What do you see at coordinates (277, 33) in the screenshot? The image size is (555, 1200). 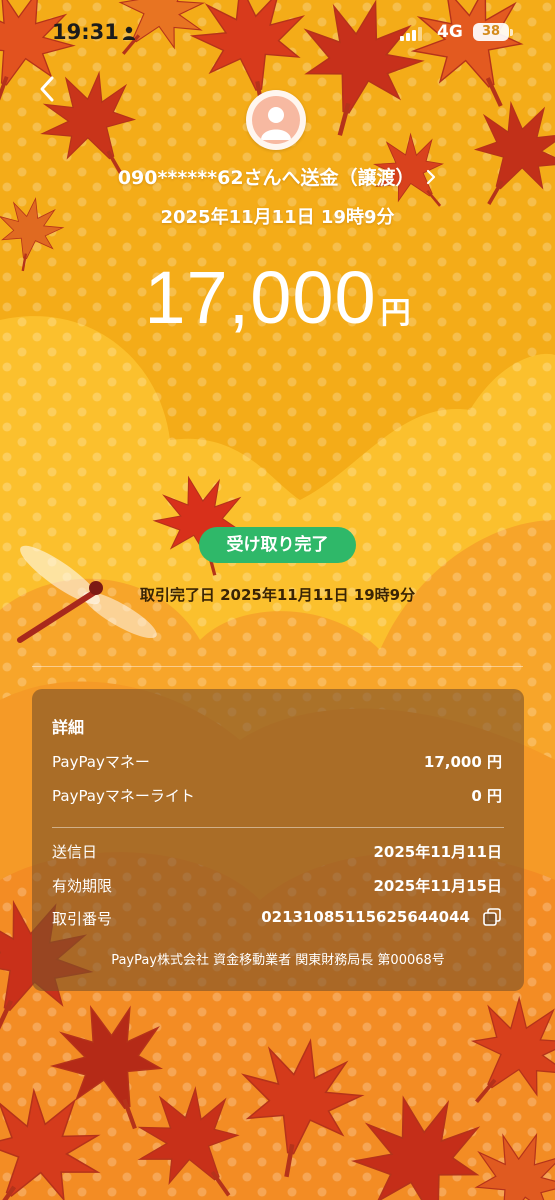 I see `status-bar: 19:31 4G 38` at bounding box center [277, 33].